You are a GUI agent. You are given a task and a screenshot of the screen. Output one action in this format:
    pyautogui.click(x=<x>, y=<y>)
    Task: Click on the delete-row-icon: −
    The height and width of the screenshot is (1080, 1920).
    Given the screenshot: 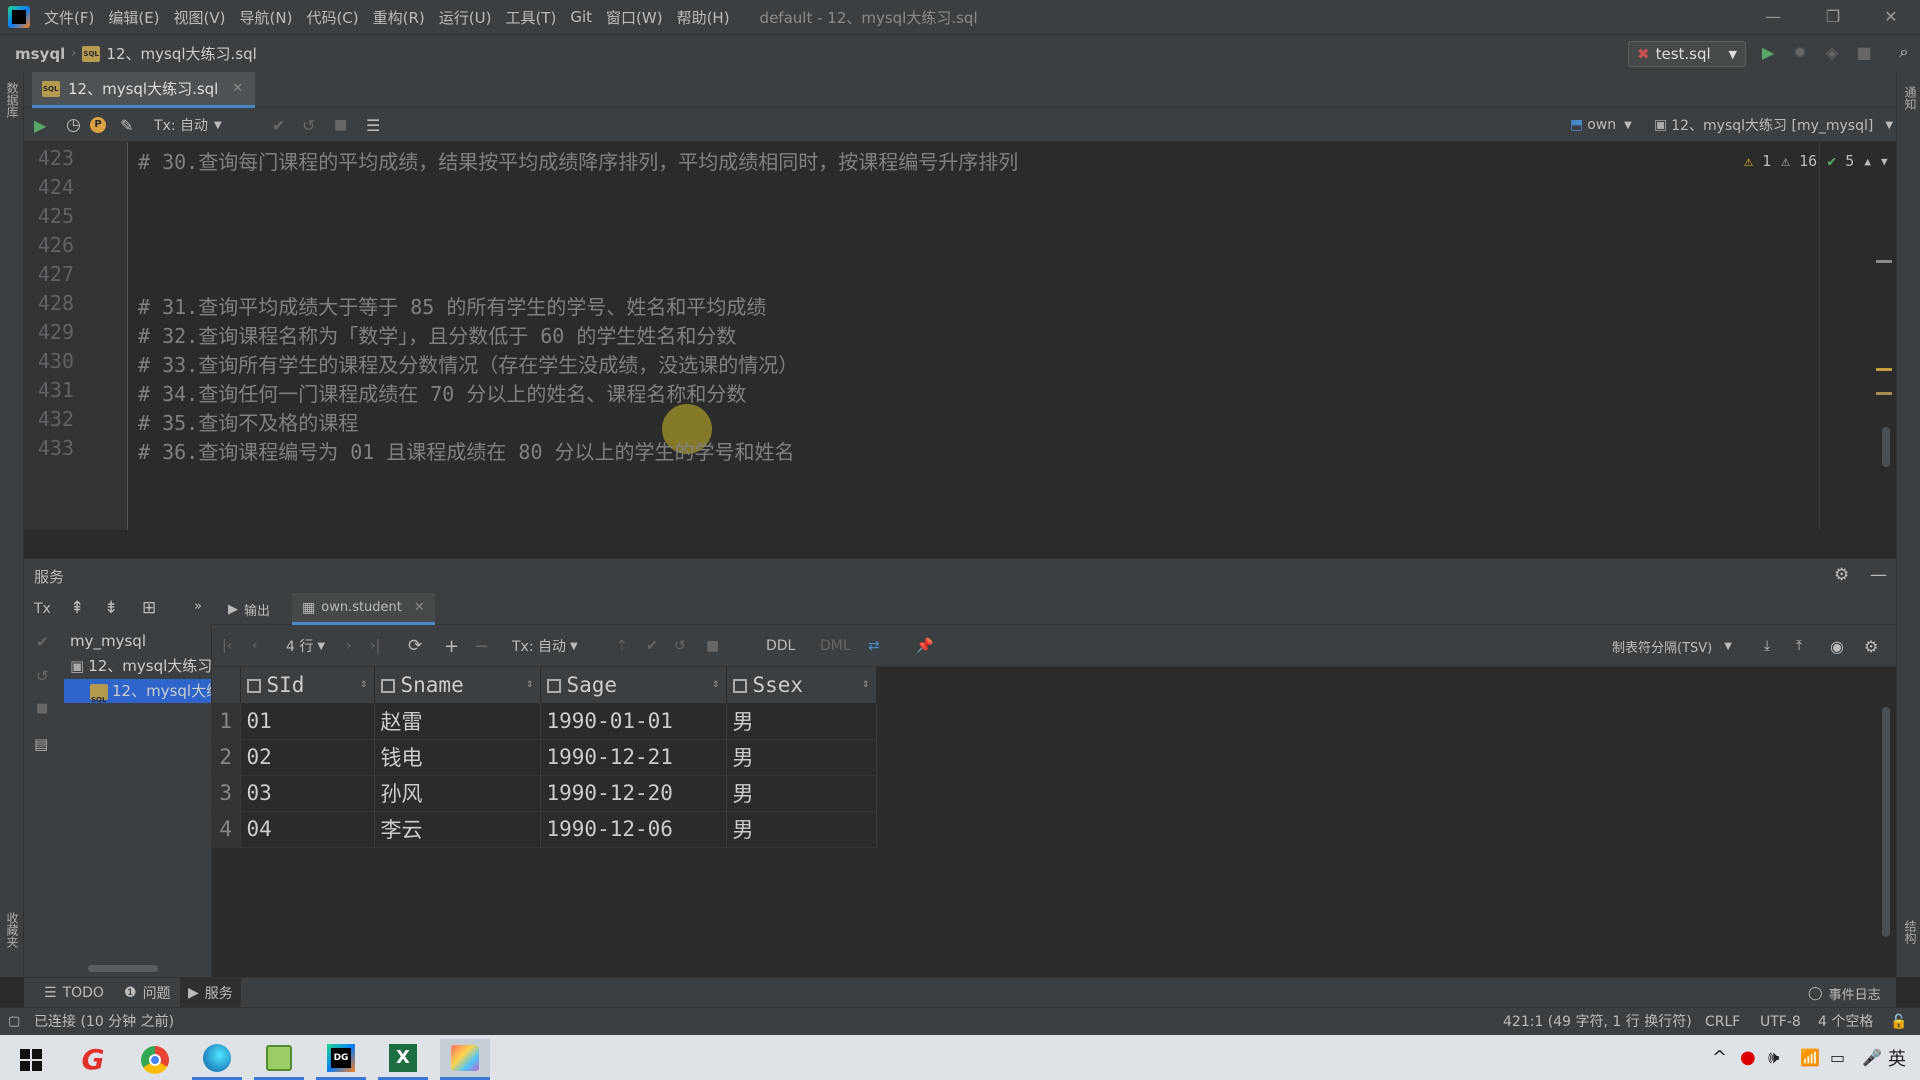 What is the action you would take?
    pyautogui.click(x=481, y=646)
    